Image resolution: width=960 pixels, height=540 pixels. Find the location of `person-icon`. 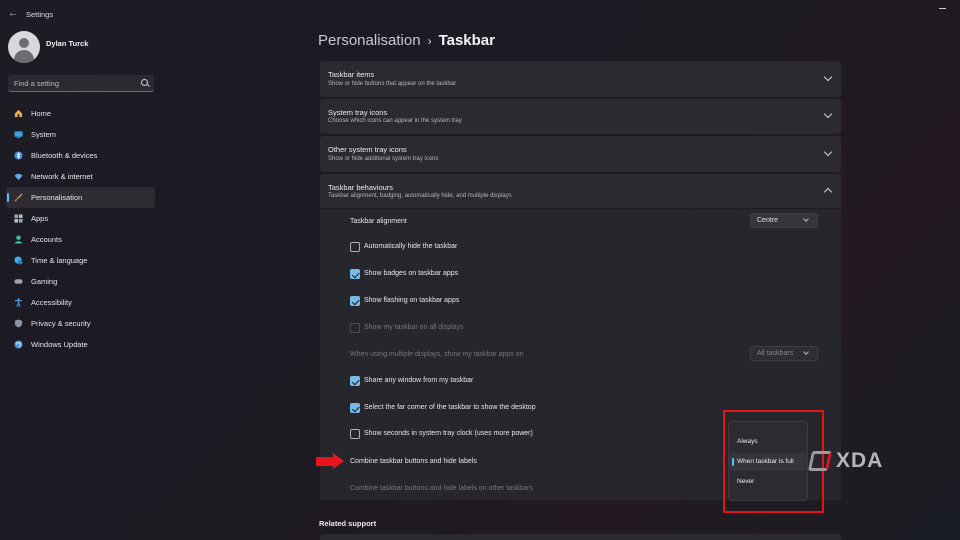

person-icon is located at coordinates (18, 239).